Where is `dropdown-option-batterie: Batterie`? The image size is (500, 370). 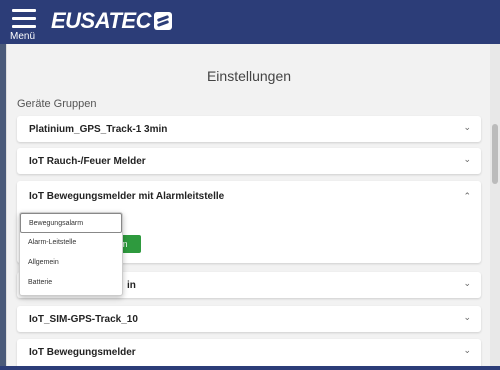
dropdown-option-batterie: Batterie is located at coordinates (71, 283).